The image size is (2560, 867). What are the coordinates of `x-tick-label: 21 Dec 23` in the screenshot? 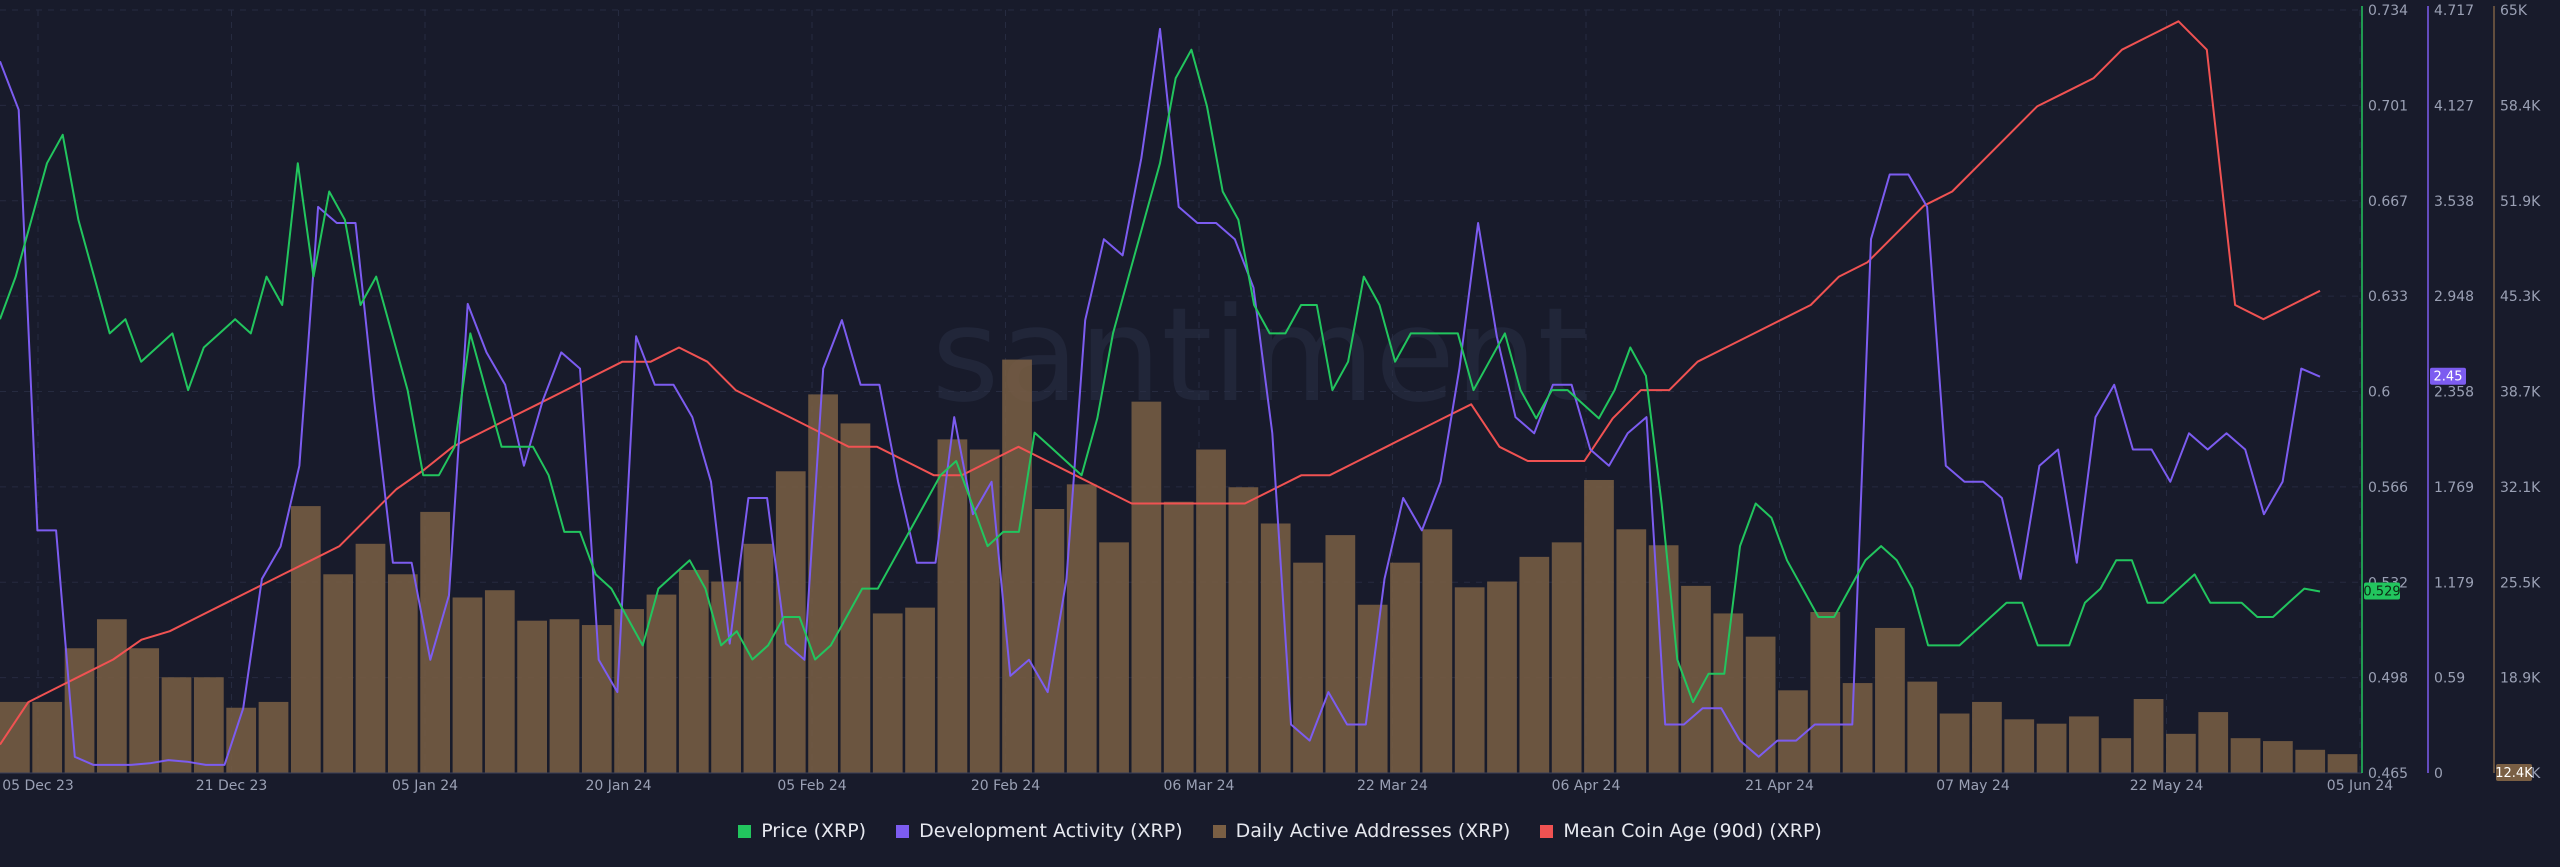 It's located at (232, 786).